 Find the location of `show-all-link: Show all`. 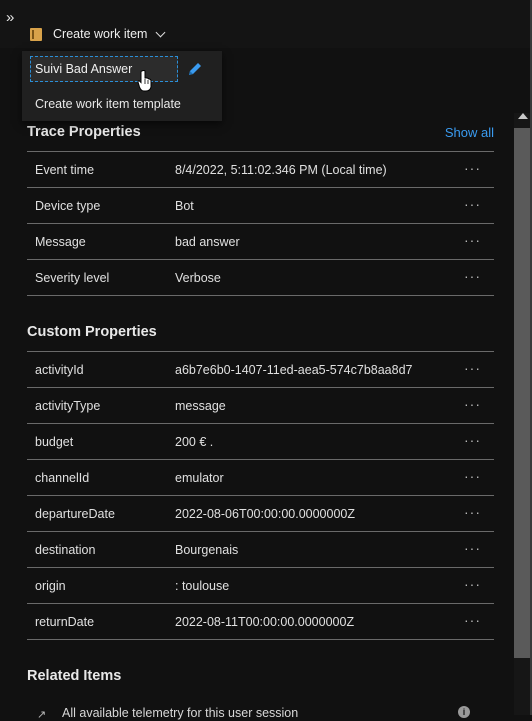

show-all-link: Show all is located at coordinates (469, 132).